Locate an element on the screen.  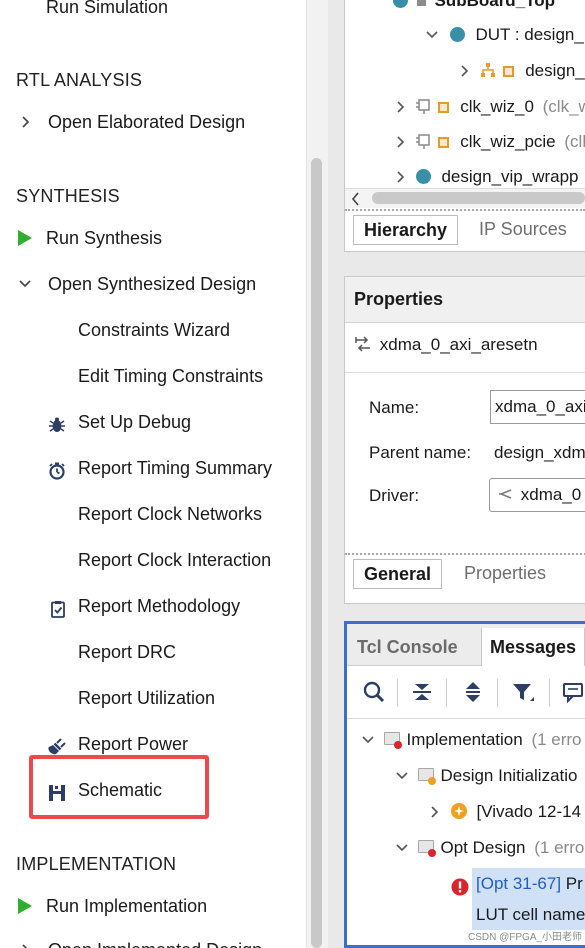
opt-error-message: [Opt 31-67] Pr LUT cell name is located at coordinates (528, 899).